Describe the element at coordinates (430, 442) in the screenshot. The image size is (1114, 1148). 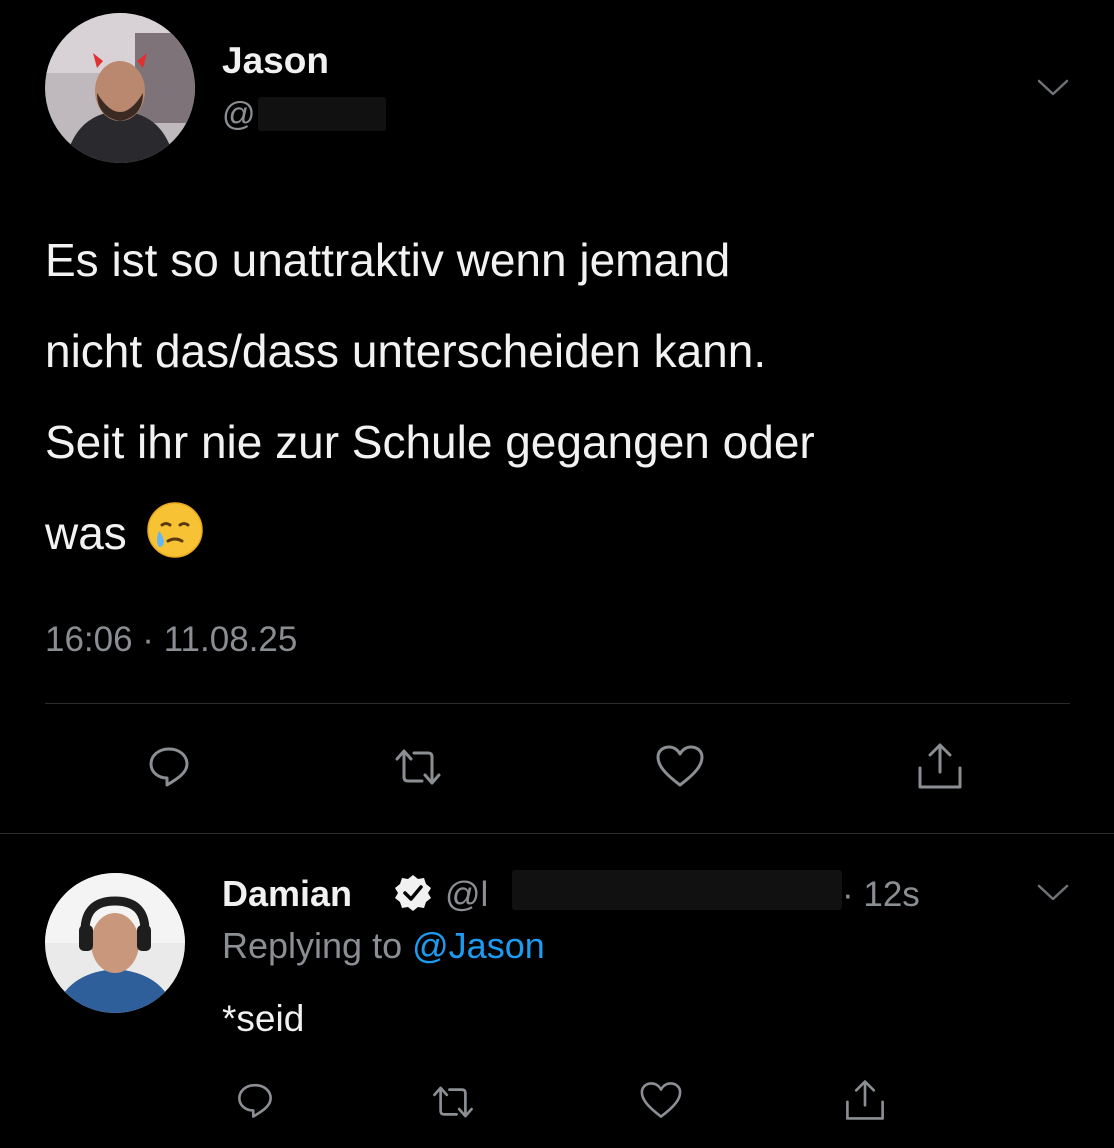
I see `tweet-text-line: Seit ihr nie zur Schule gegangen oder` at that location.